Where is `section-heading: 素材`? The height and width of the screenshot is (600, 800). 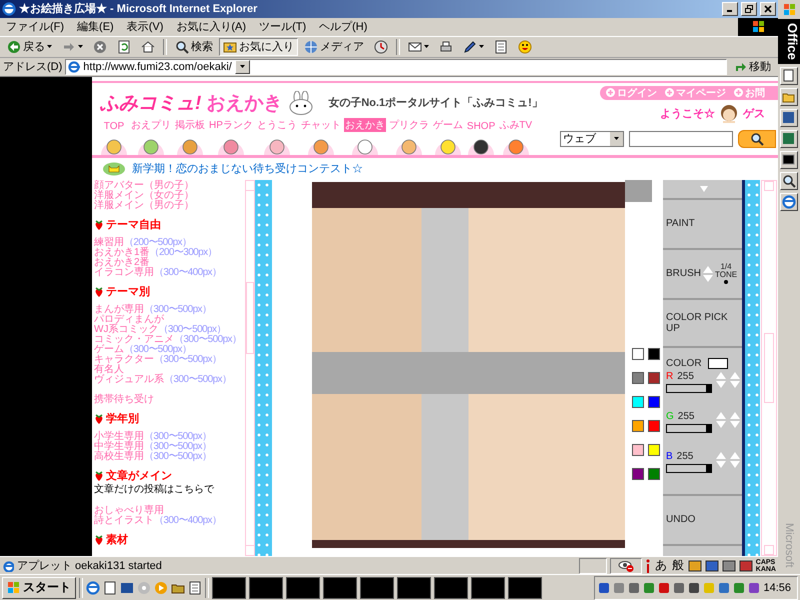 section-heading: 素材 is located at coordinates (117, 539).